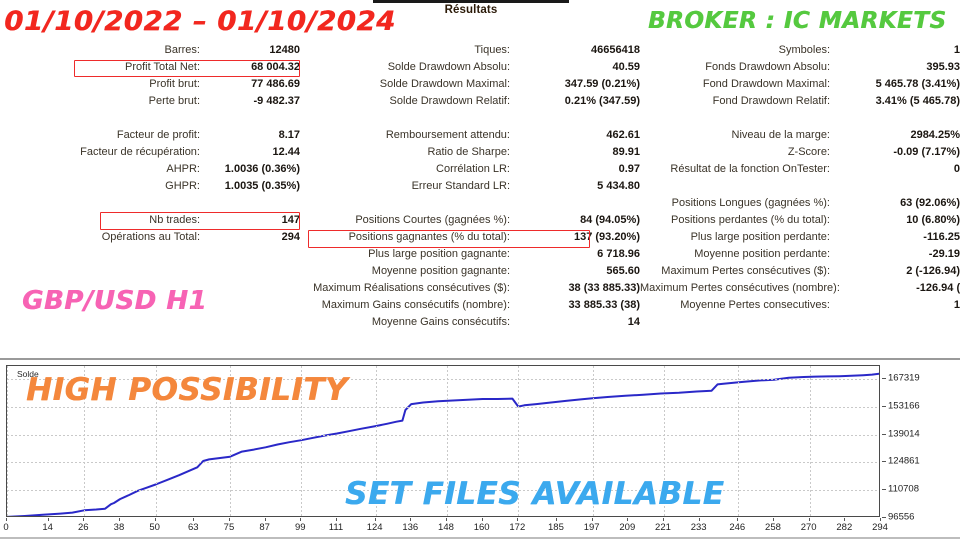 The image size is (960, 540). What do you see at coordinates (470, 50) in the screenshot?
I see `stat-row: Tiques: 46656418` at bounding box center [470, 50].